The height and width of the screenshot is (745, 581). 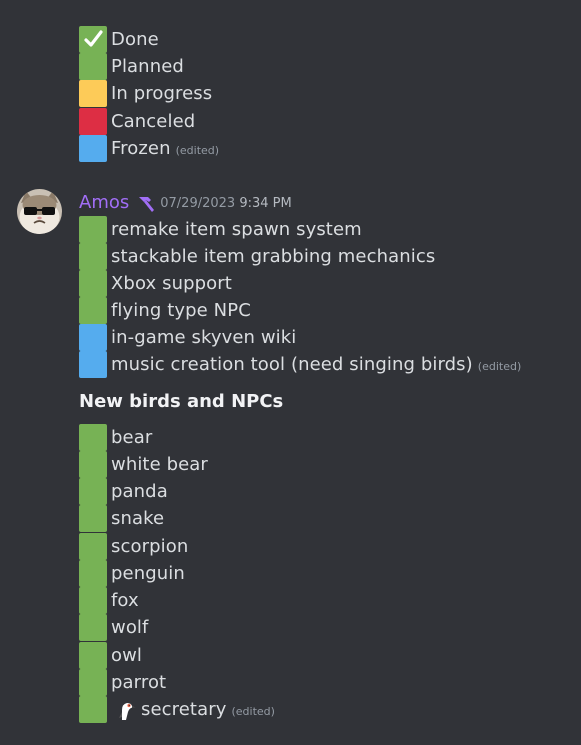 I want to click on legend-item-done: Done, so click(x=119, y=39).